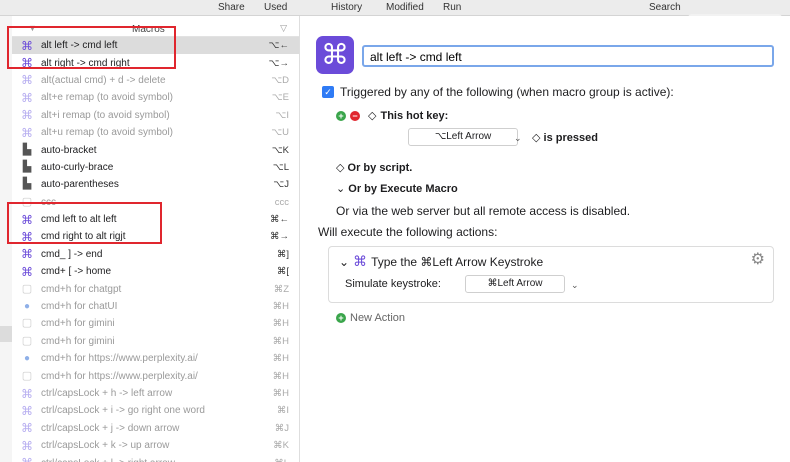 This screenshot has width=790, height=462. I want to click on remove-trigger-icon: −, so click(355, 115).